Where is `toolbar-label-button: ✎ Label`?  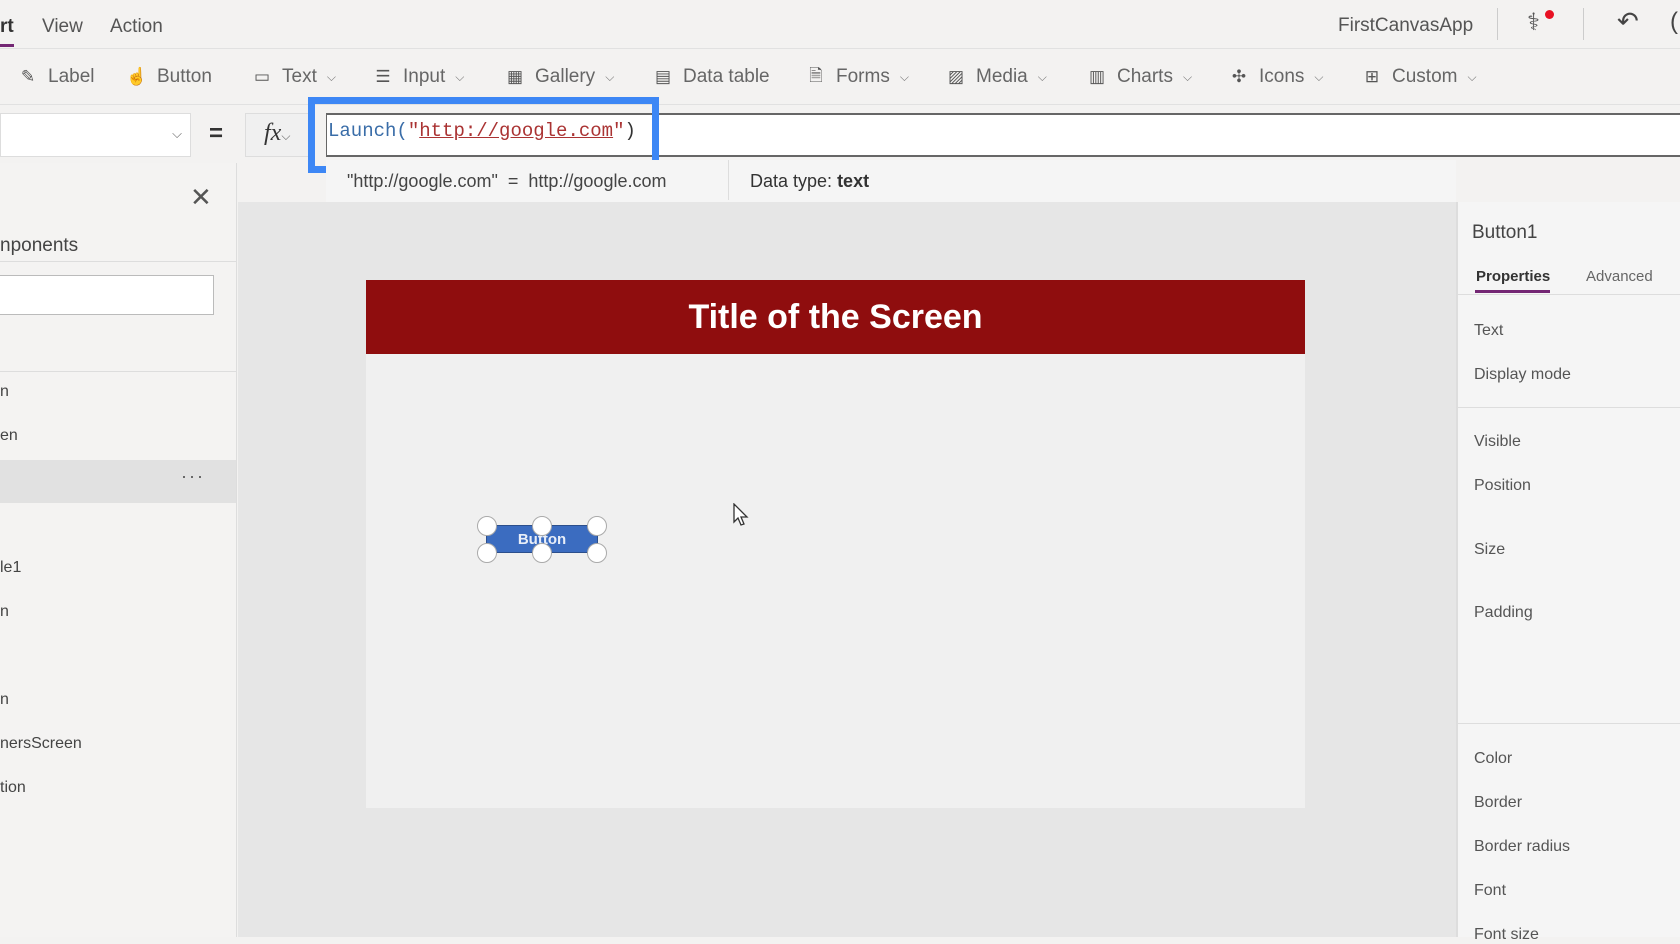
toolbar-label-button: ✎ Label is located at coordinates (55, 77).